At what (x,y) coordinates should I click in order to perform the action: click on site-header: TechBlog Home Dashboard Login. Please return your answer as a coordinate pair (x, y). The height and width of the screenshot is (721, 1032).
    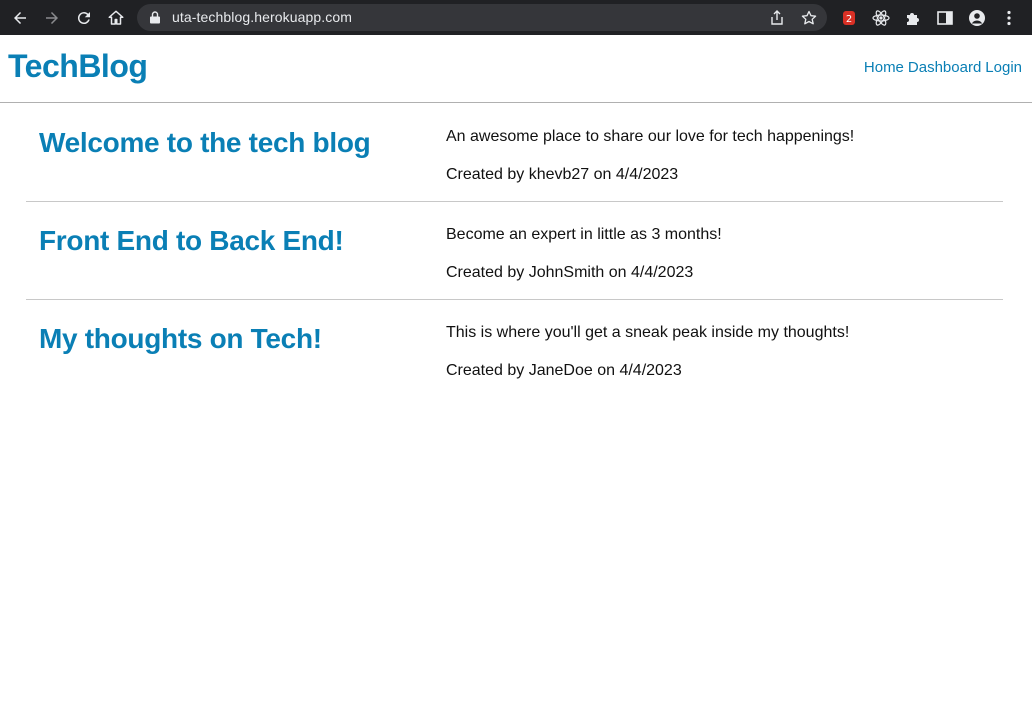
    Looking at the image, I should click on (516, 69).